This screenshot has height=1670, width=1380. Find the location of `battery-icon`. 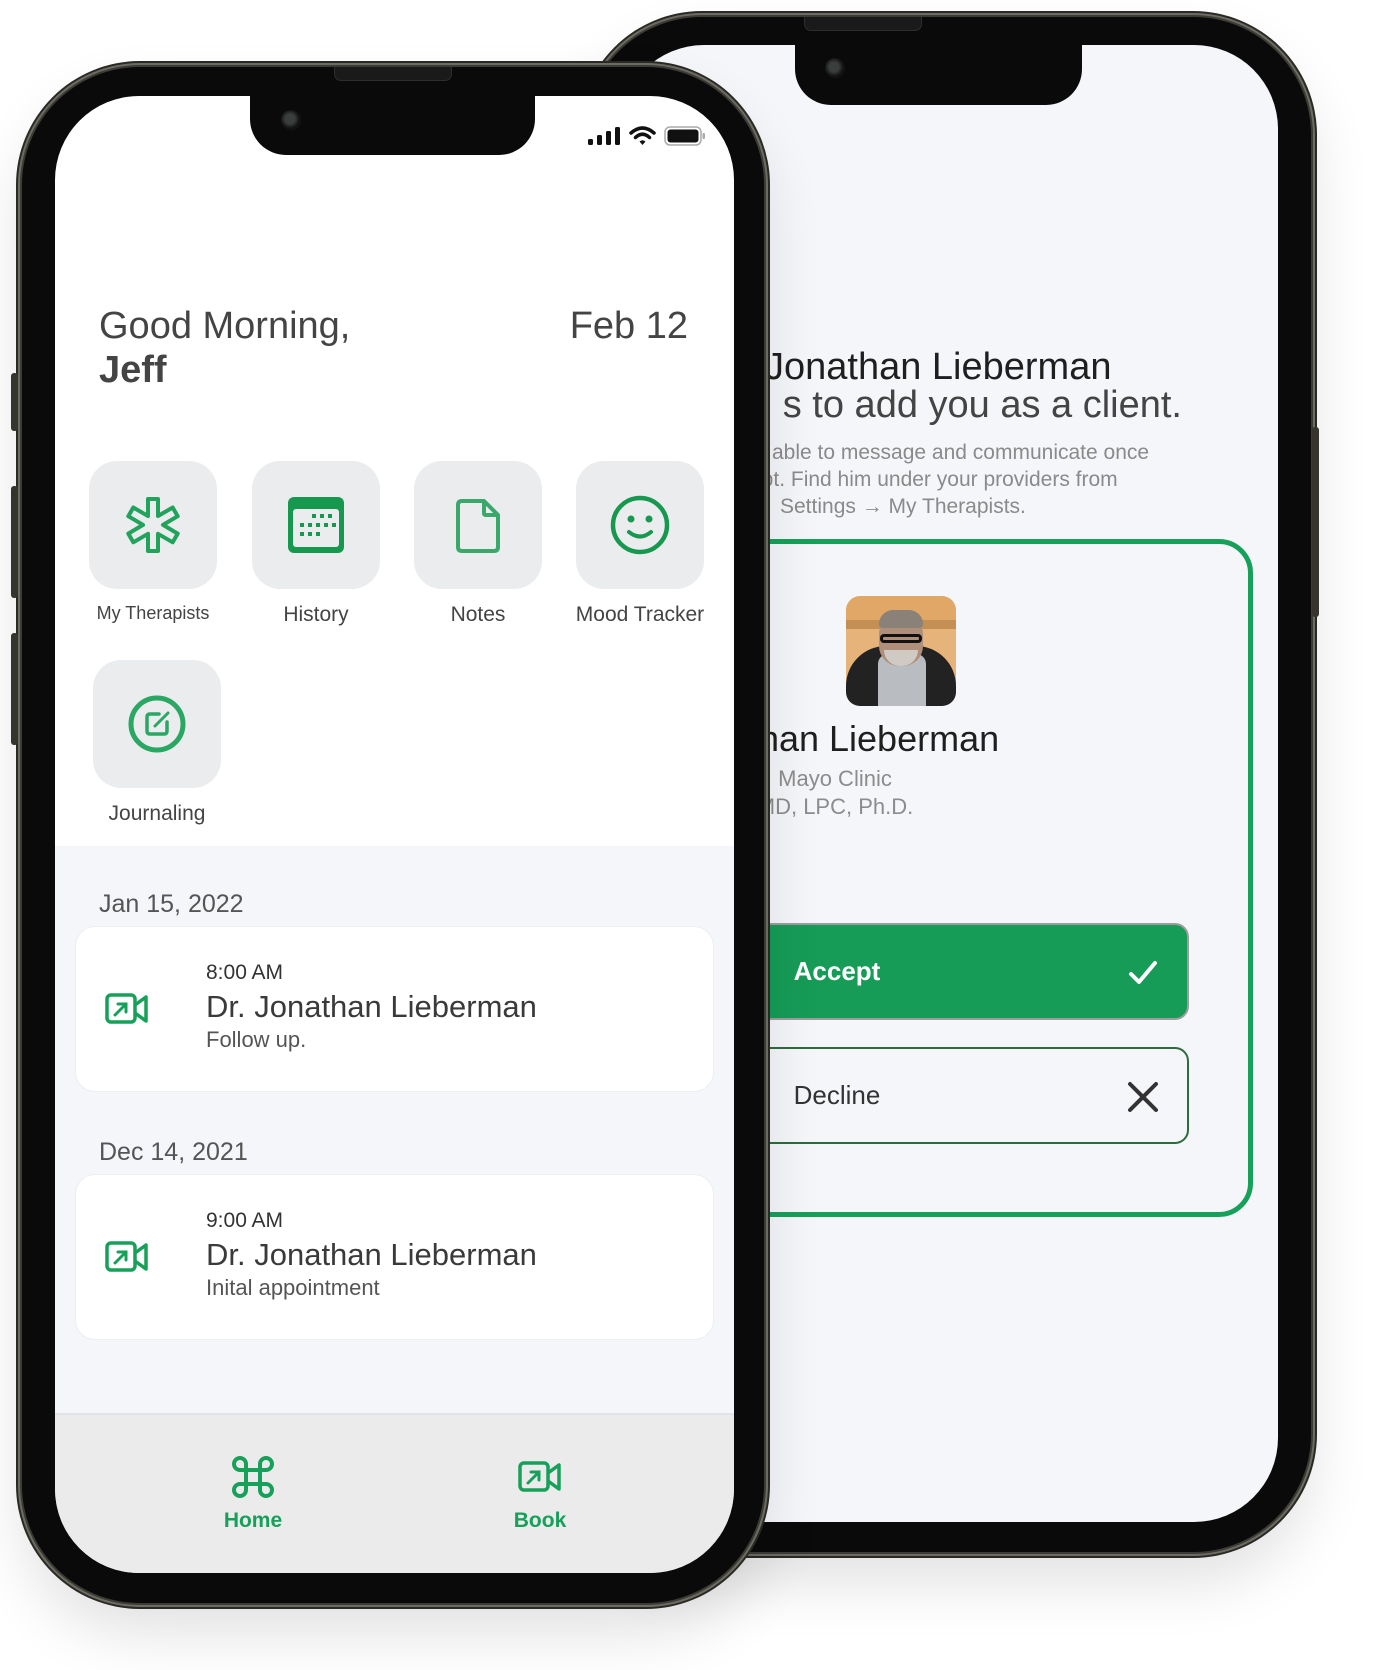

battery-icon is located at coordinates (684, 136).